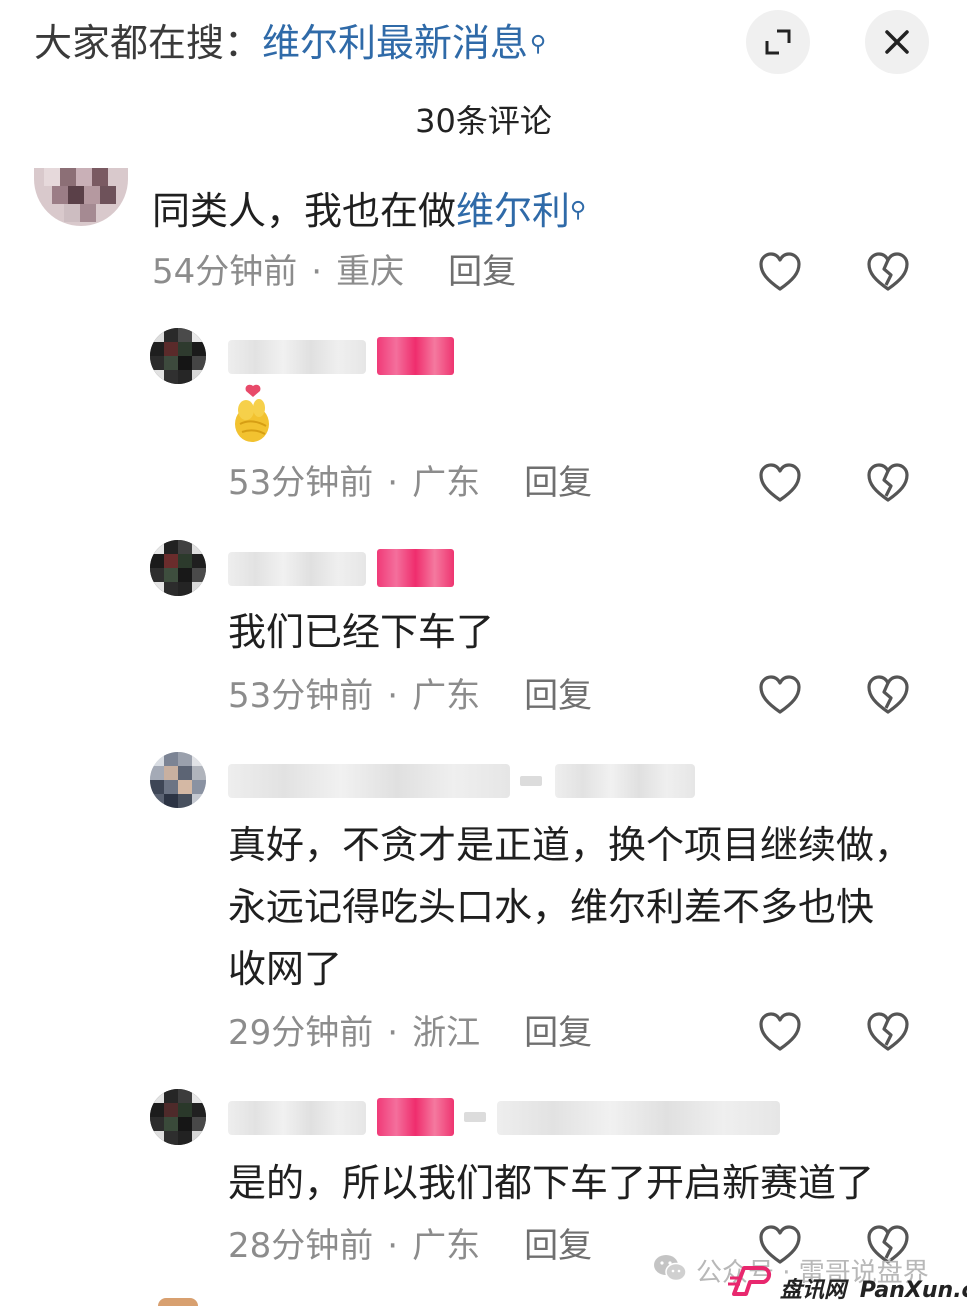 This screenshot has height=1306, width=967. What do you see at coordinates (913, 1290) in the screenshot?
I see `site-name-en: PanXun.cc` at bounding box center [913, 1290].